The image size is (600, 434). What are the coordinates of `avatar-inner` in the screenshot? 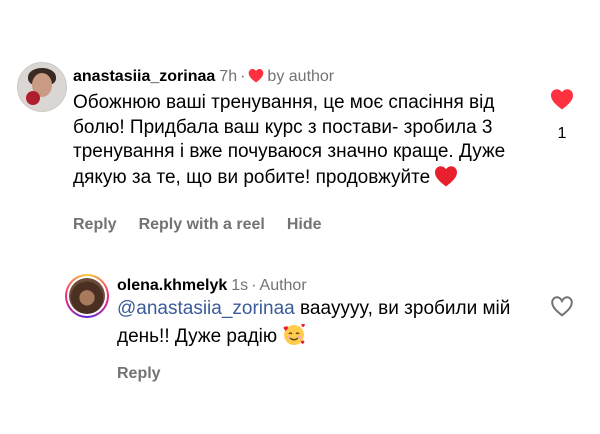 It's located at (87, 296).